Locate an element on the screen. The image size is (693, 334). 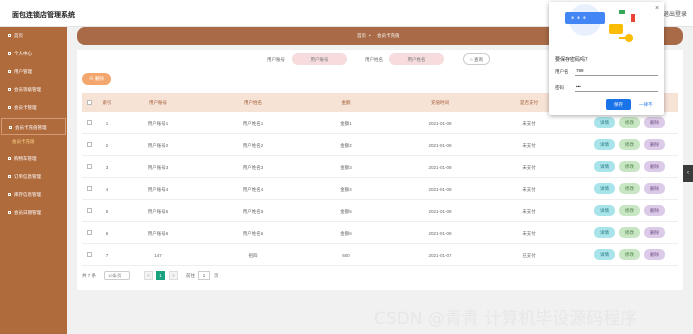
cell-index: 4 is located at coordinates (107, 189).